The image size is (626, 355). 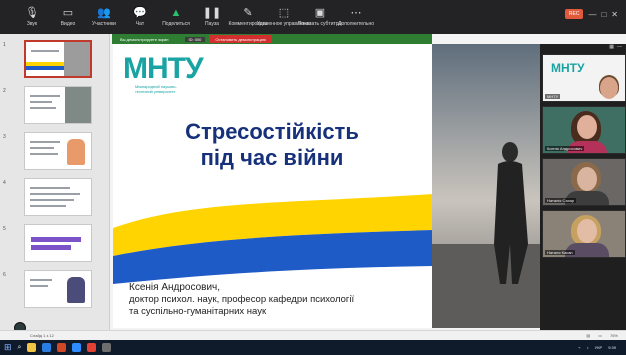 What do you see at coordinates (588, 347) in the screenshot?
I see `volume-icon: ♪` at bounding box center [588, 347].